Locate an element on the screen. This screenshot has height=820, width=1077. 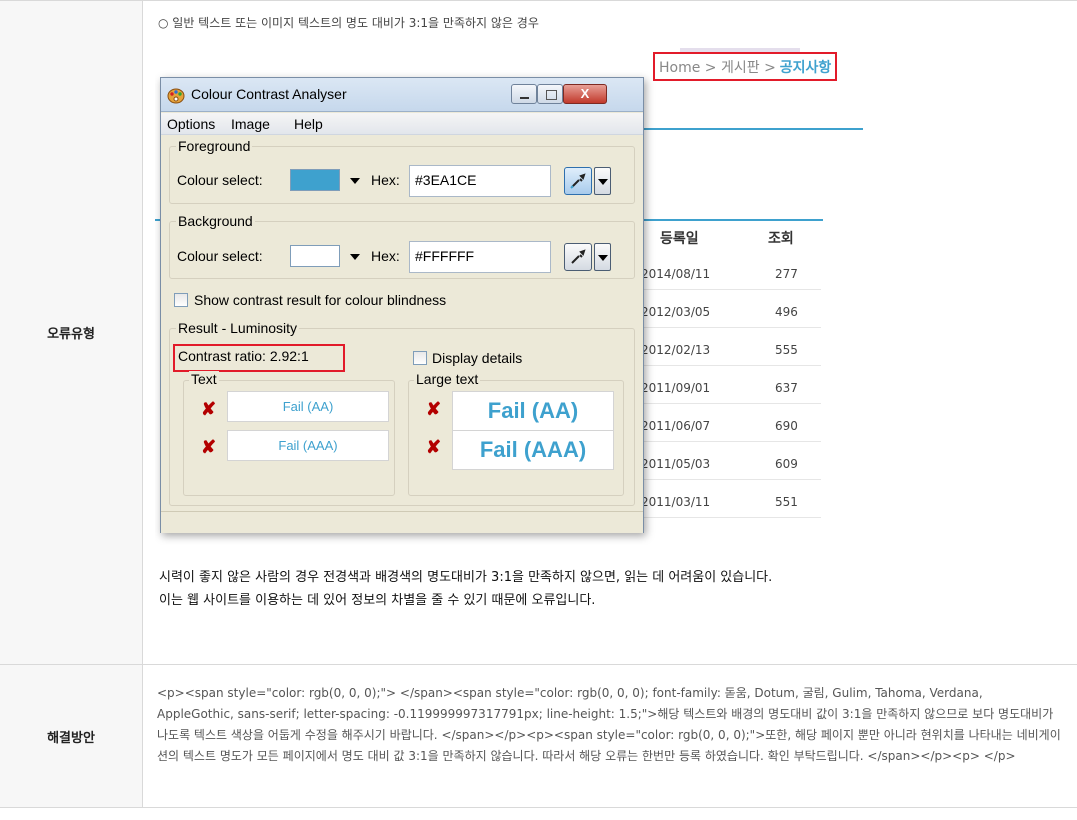
background-hex-label: Hex: is located at coordinates (385, 256).